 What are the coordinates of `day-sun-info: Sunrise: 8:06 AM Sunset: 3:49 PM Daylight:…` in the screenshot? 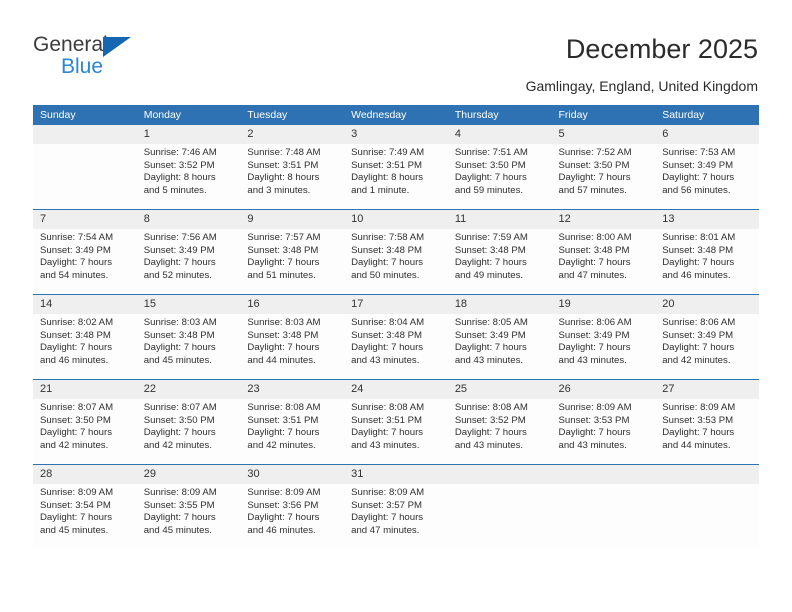 It's located at (604, 340).